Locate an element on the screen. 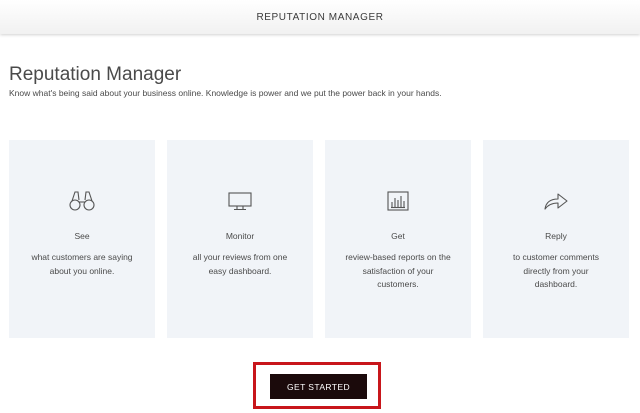 This screenshot has height=413, width=640. card-title: See is located at coordinates (82, 236).